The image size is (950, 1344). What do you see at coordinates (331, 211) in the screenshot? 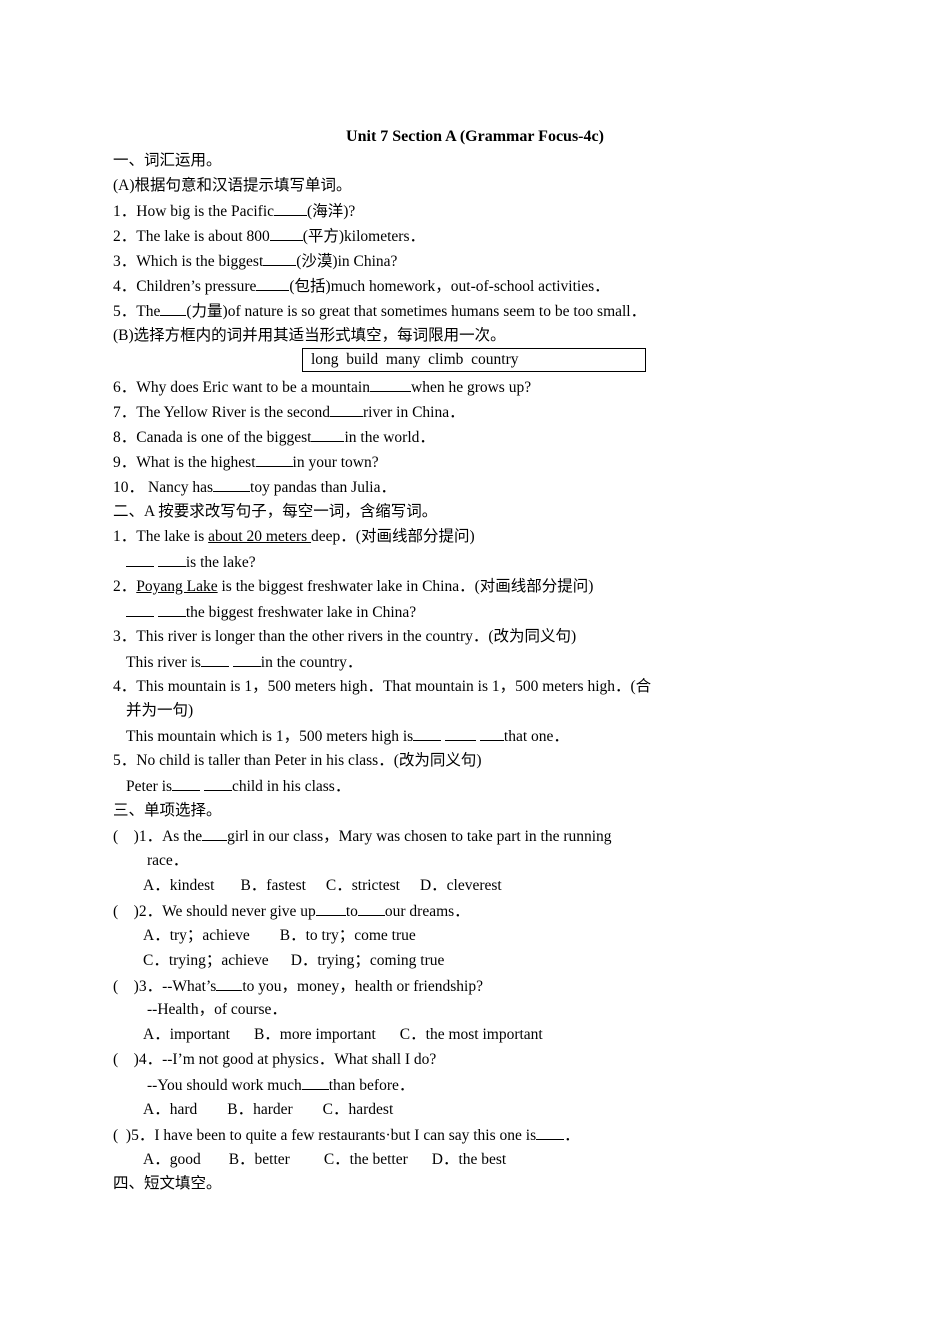
I see `item-text: (海洋)?` at bounding box center [331, 211].